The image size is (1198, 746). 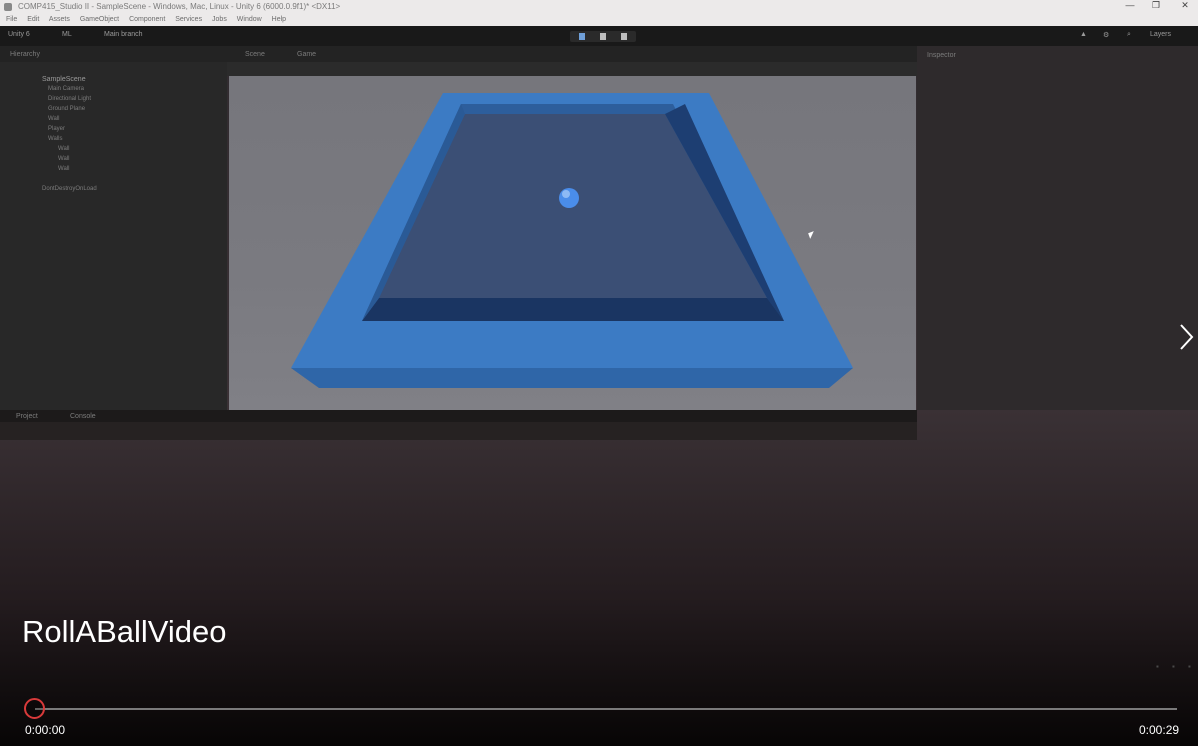 What do you see at coordinates (57, 129) in the screenshot?
I see `hierarchy-item: Player` at bounding box center [57, 129].